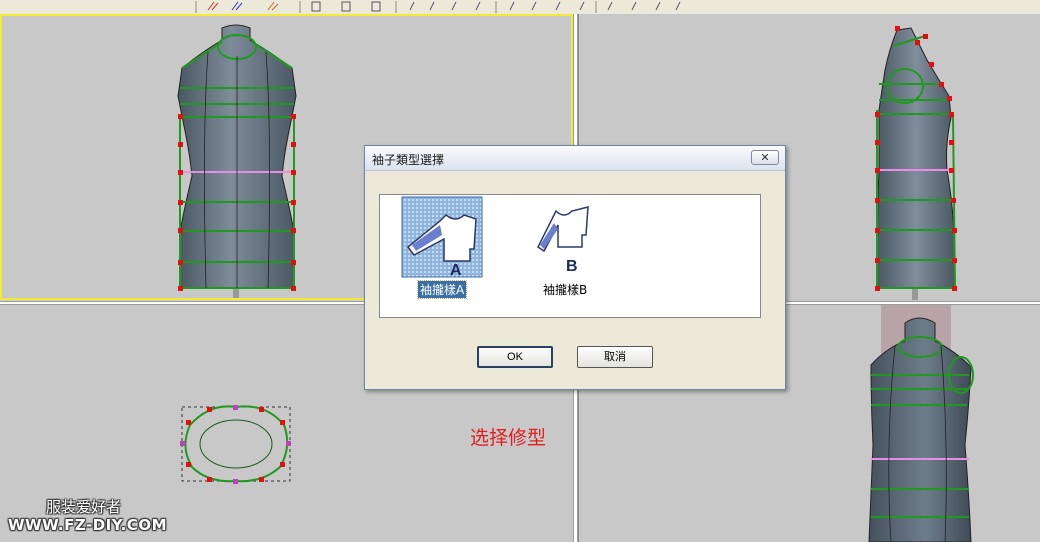 Image resolution: width=1040 pixels, height=542 pixels. Describe the element at coordinates (87, 525) in the screenshot. I see `watermark-line2: WWW.FZ-DIY.COM` at that location.